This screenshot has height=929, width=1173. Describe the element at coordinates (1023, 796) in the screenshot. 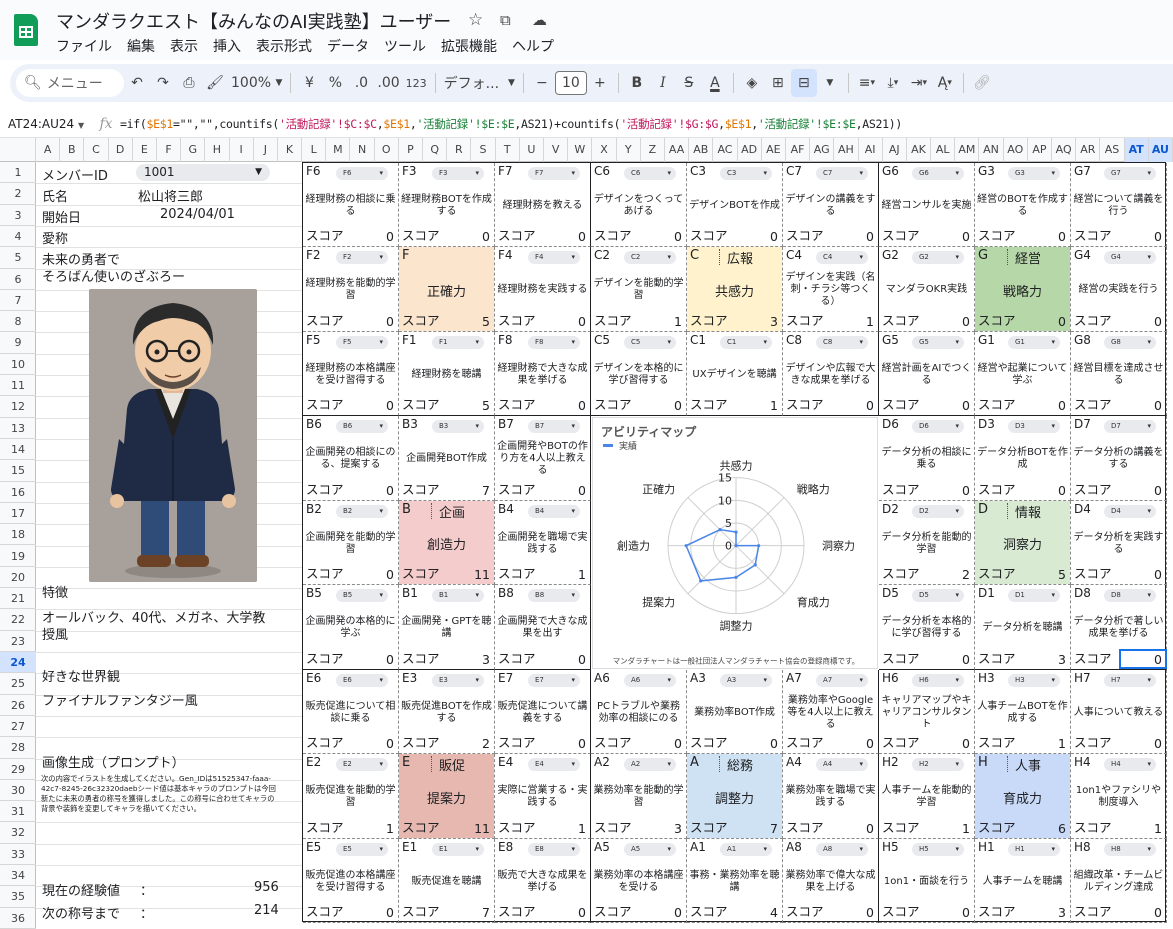

I see `category-center-cell: H 人事 育成力 スコア 6` at that location.